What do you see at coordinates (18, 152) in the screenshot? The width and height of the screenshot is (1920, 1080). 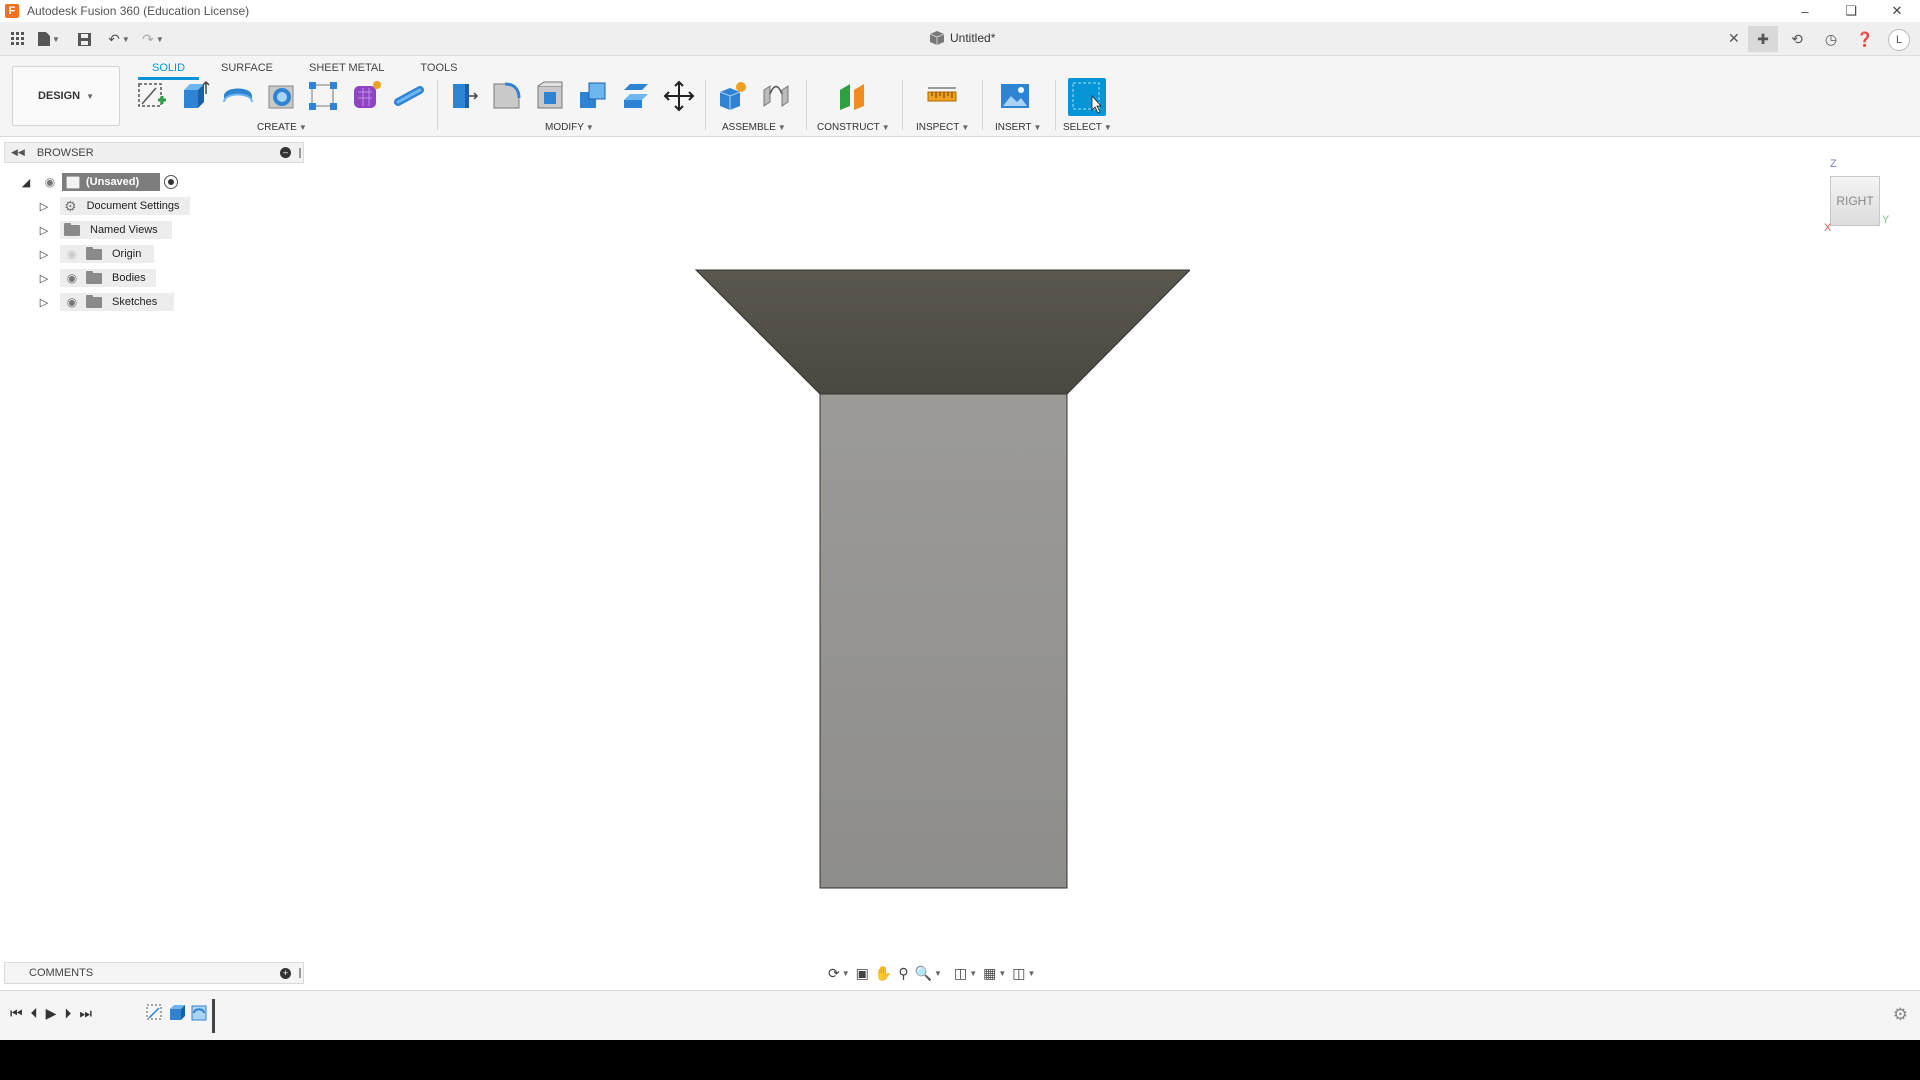 I see `collapse-panel-icon: ◀◀` at bounding box center [18, 152].